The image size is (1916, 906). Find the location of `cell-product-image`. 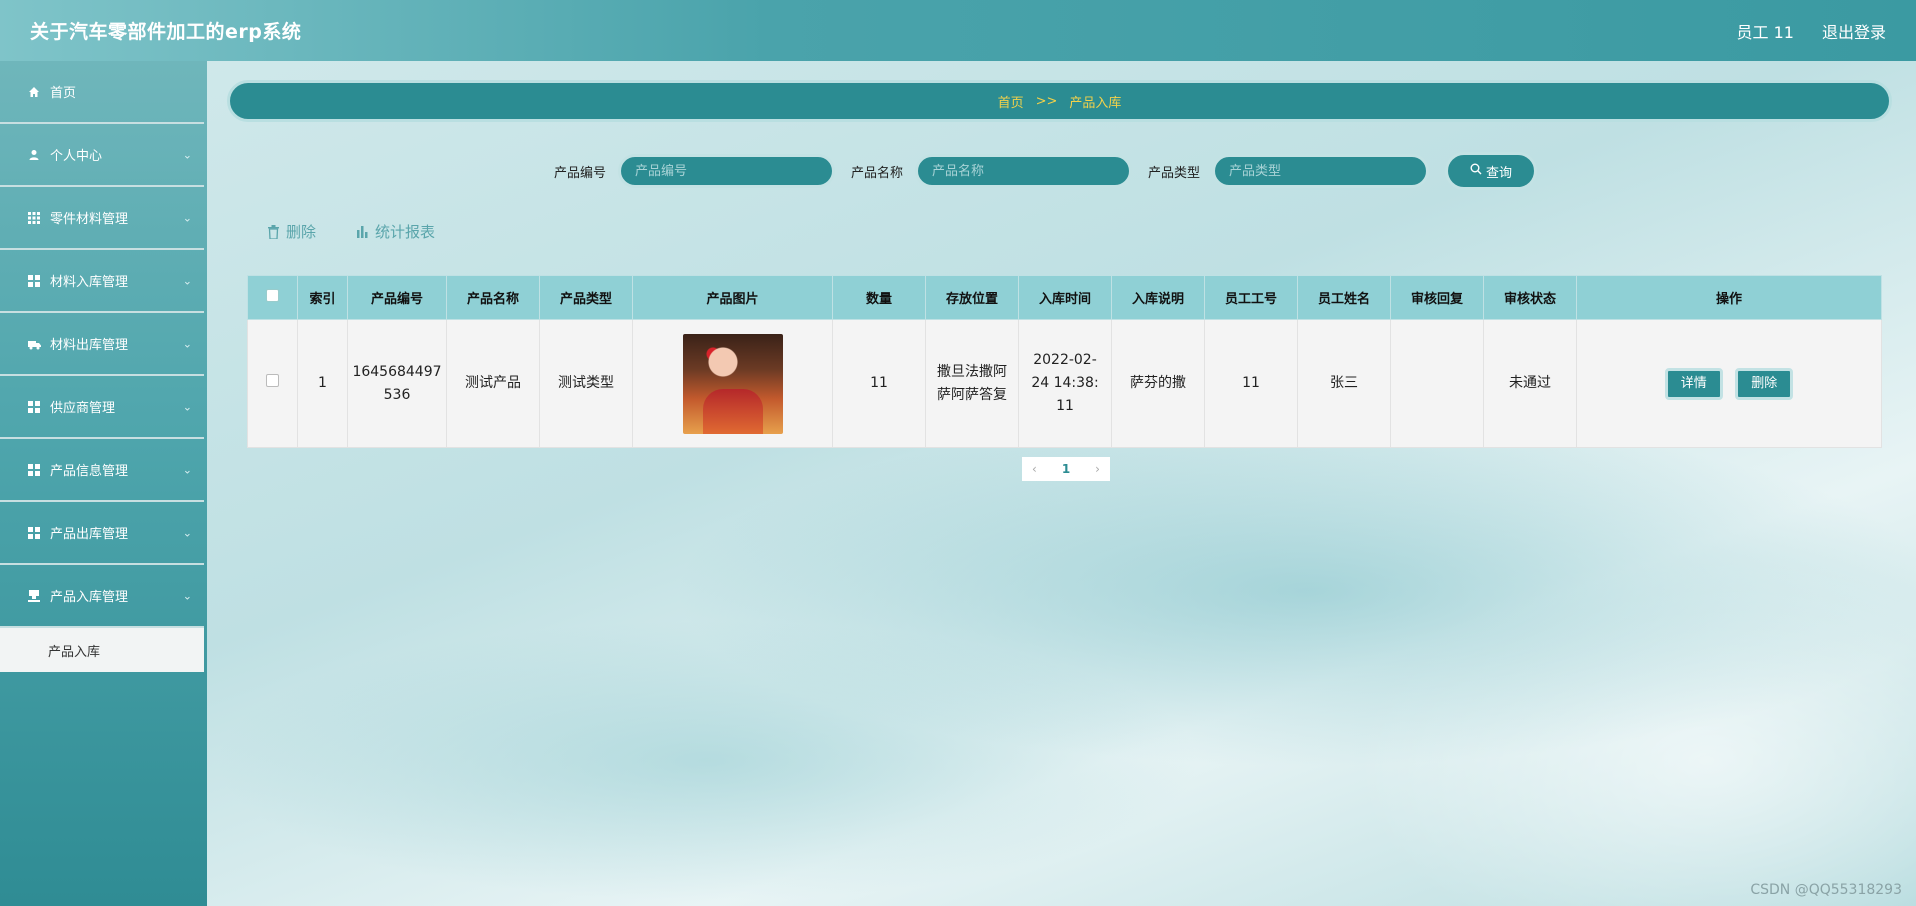

cell-product-image is located at coordinates (732, 383).